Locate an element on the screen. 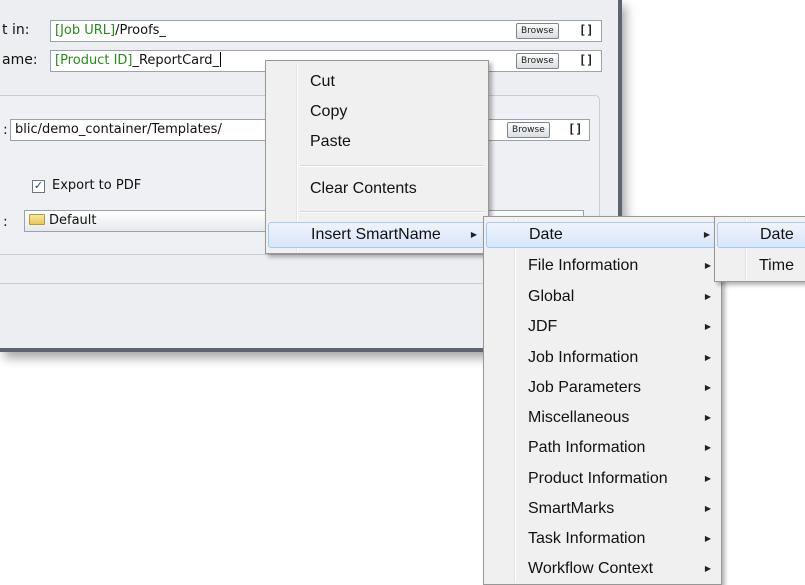 The height and width of the screenshot is (585, 805). folder-smartname-button: [] is located at coordinates (586, 30).